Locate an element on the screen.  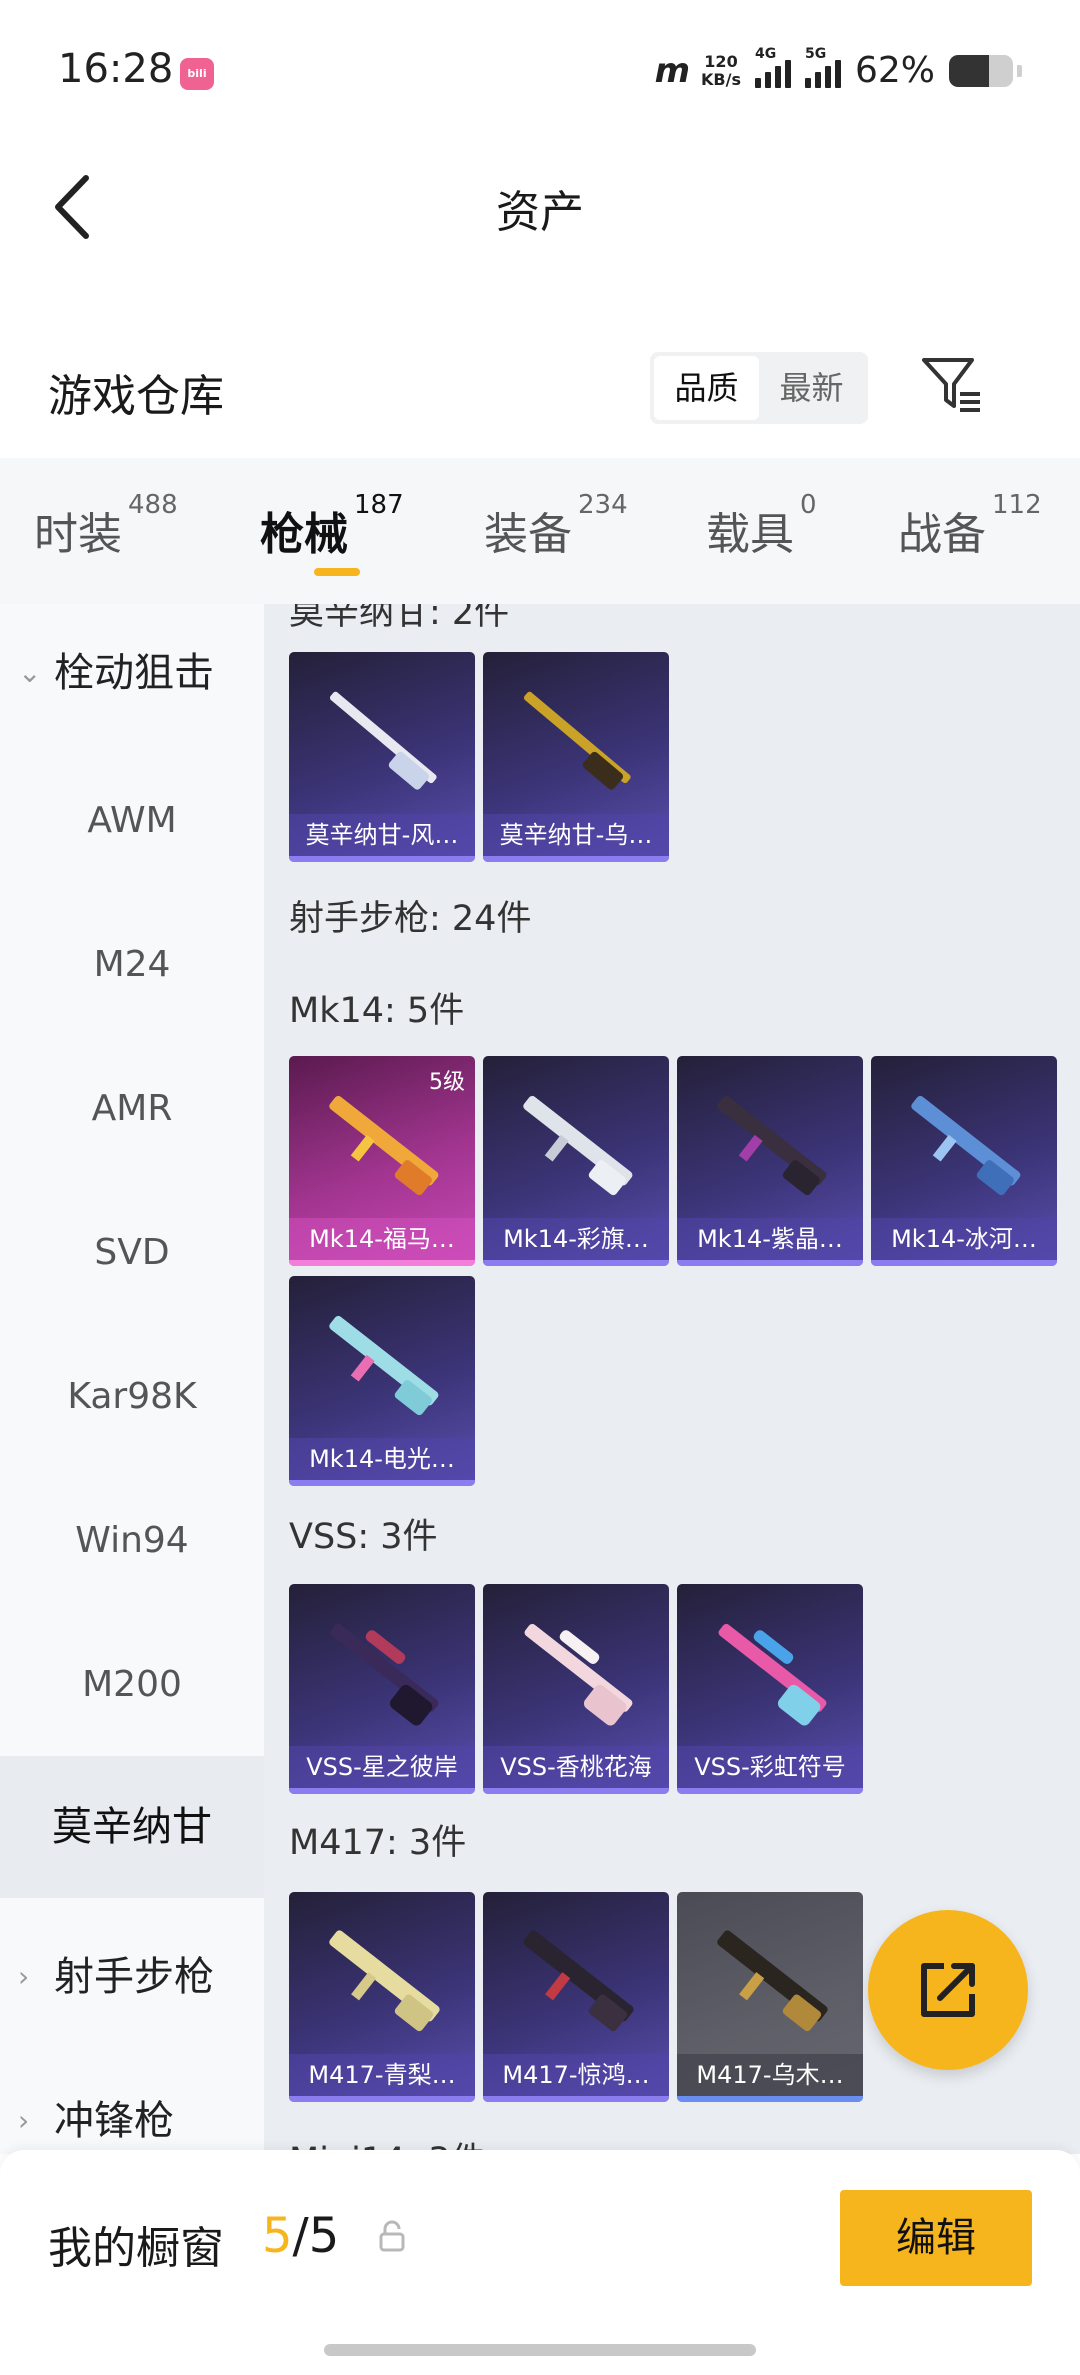
sidenav-item-m24: M24 is located at coordinates (132, 964).